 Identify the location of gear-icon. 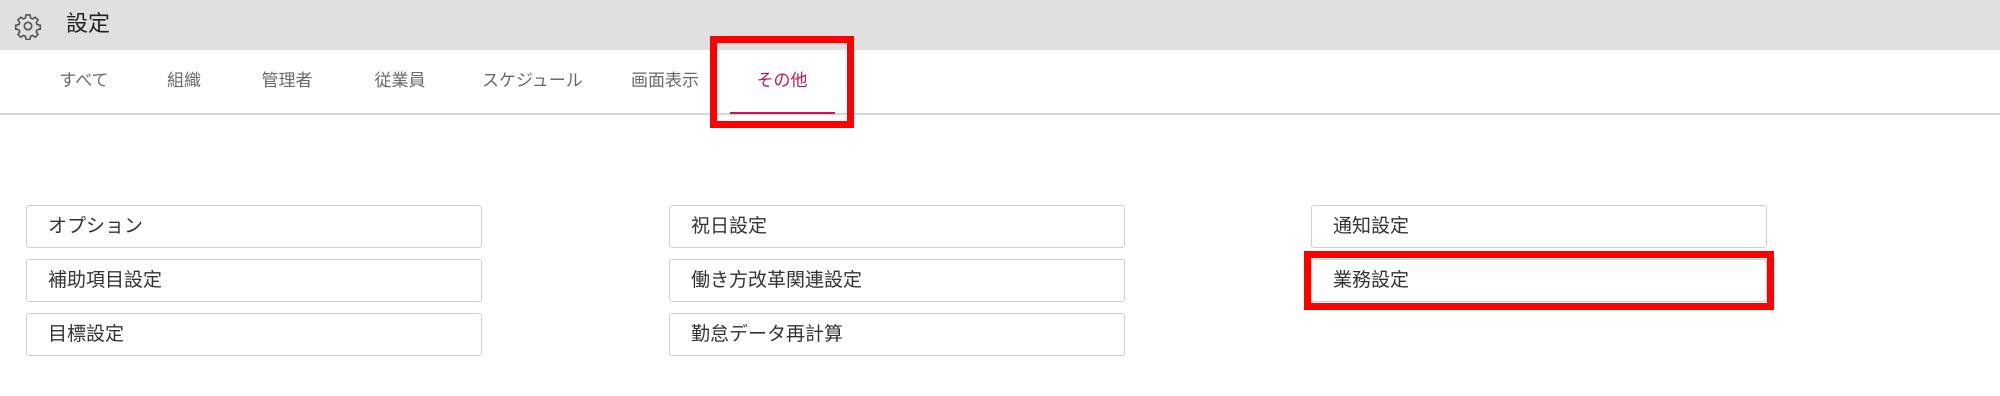
(28, 26).